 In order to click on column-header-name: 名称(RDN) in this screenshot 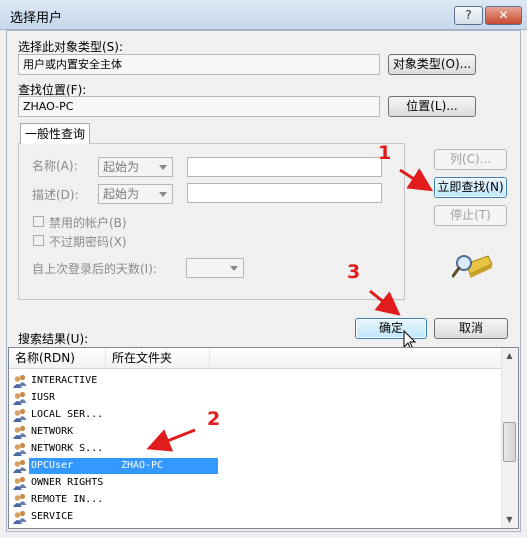, I will do `click(57, 358)`.